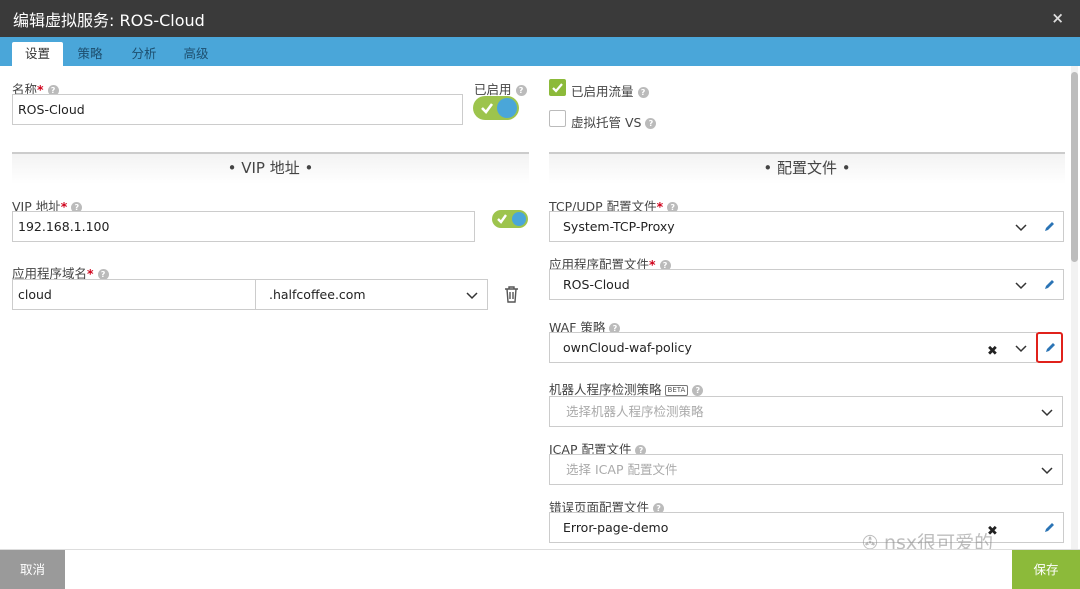 The width and height of the screenshot is (1080, 589). I want to click on enabled-toggle, so click(496, 108).